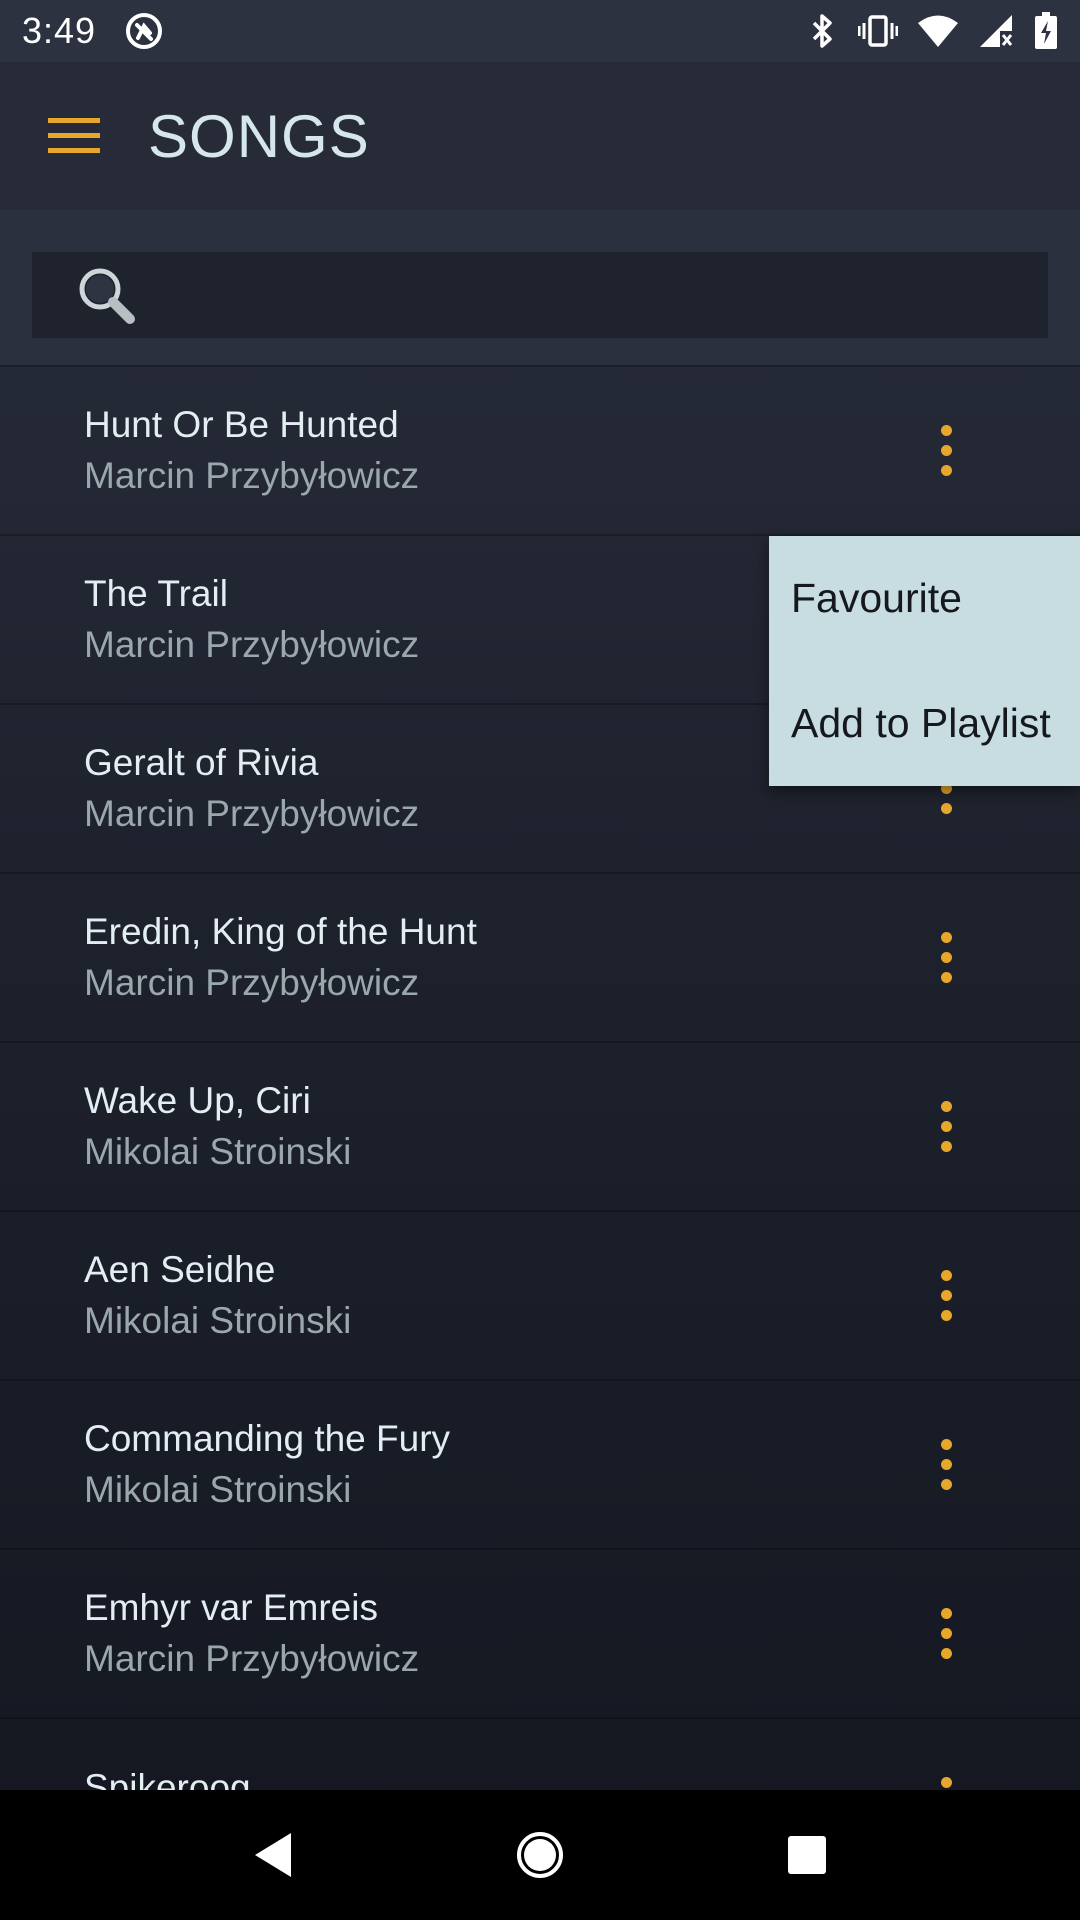 The image size is (1080, 1920). I want to click on song-text: Spikeroog, so click(167, 1777).